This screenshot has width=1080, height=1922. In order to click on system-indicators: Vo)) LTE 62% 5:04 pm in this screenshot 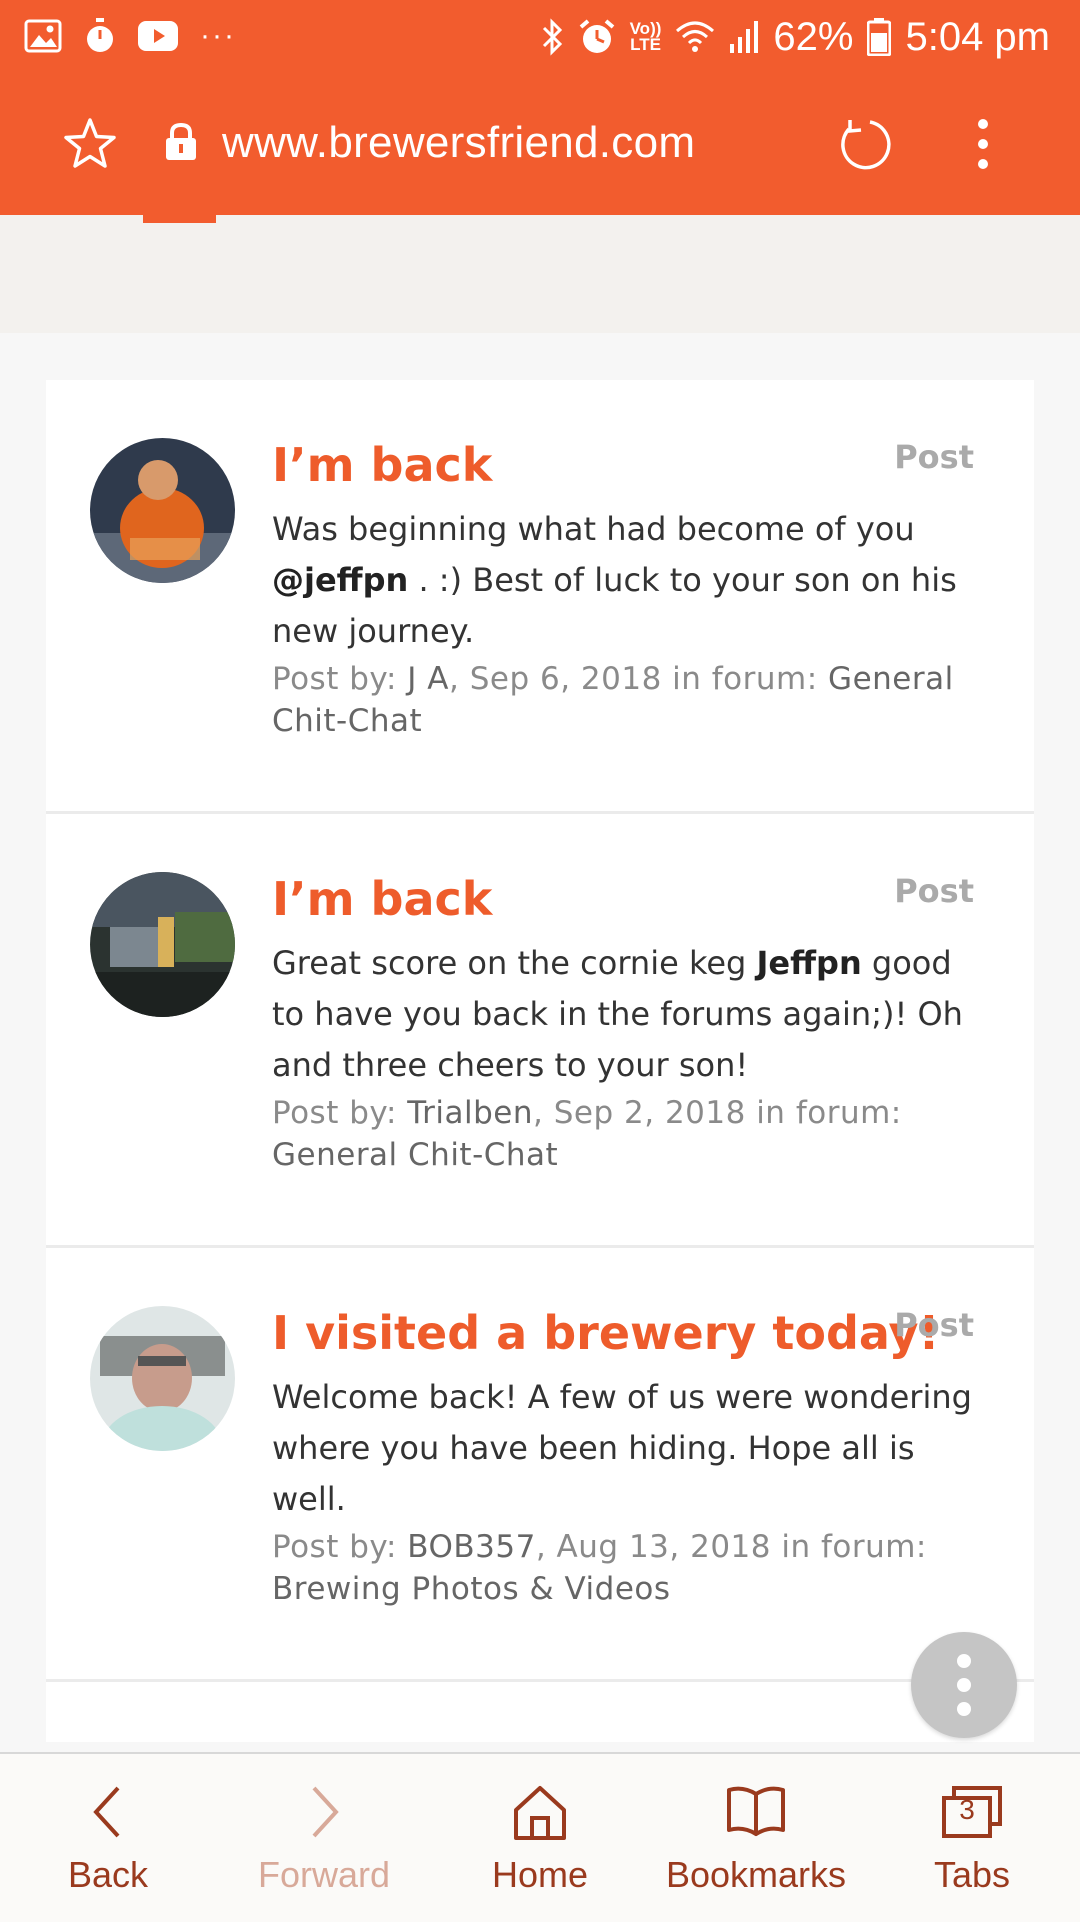, I will do `click(795, 37)`.